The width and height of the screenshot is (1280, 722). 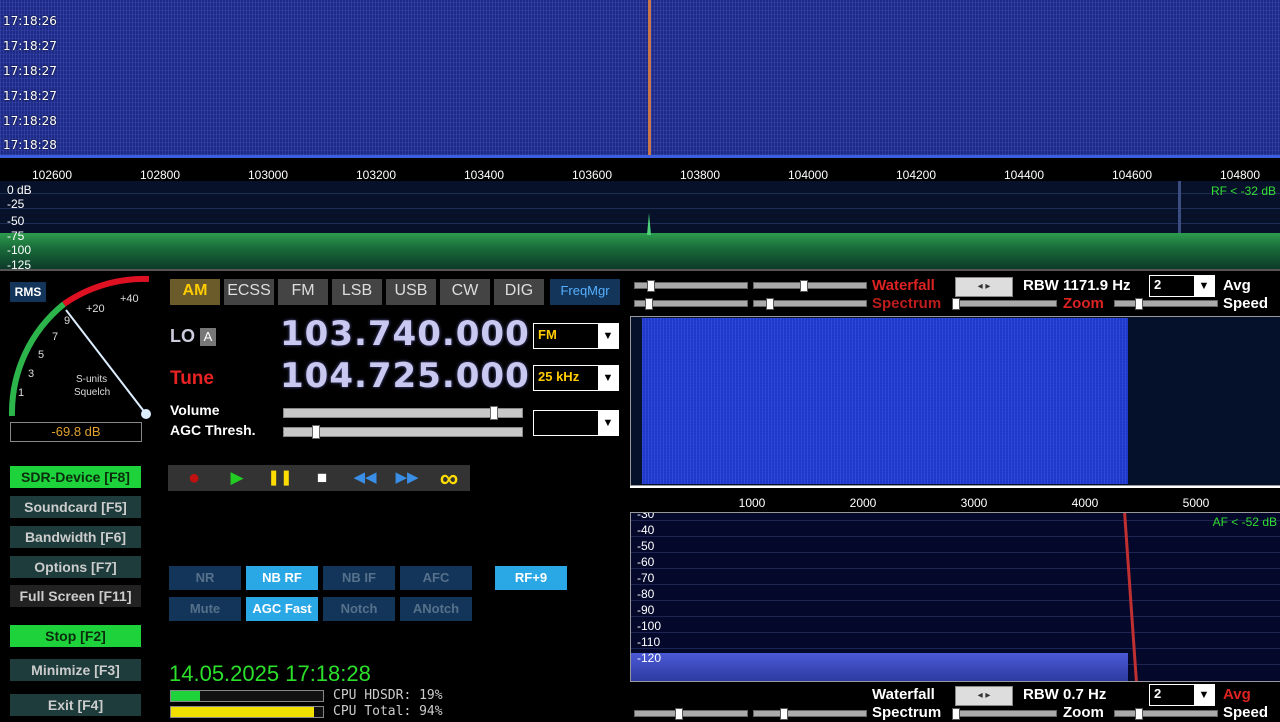 I want to click on bottom-rbw-label: RBW 0.7 Hz, so click(x=1065, y=694).